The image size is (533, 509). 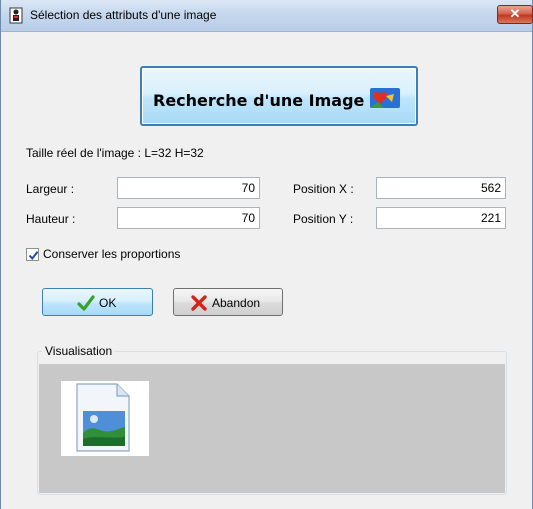 What do you see at coordinates (323, 219) in the screenshot?
I see `position-y-label: Position Y :` at bounding box center [323, 219].